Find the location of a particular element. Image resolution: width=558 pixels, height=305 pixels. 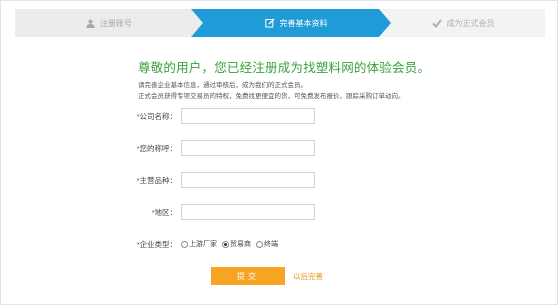

radio-button-selected is located at coordinates (225, 244).